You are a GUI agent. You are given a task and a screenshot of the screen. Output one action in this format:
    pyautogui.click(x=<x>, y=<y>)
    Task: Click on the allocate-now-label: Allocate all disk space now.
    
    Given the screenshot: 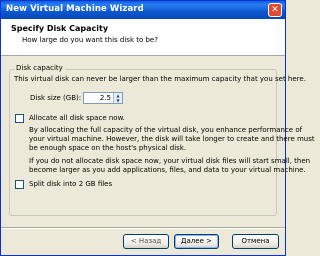 What is the action you would take?
    pyautogui.click(x=77, y=118)
    